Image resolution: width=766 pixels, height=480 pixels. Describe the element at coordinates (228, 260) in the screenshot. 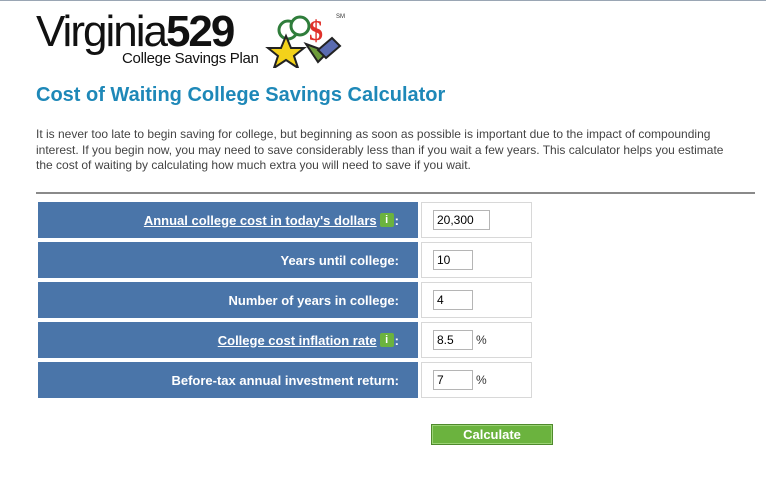

I see `years-until-label-cell: Years until college:` at that location.